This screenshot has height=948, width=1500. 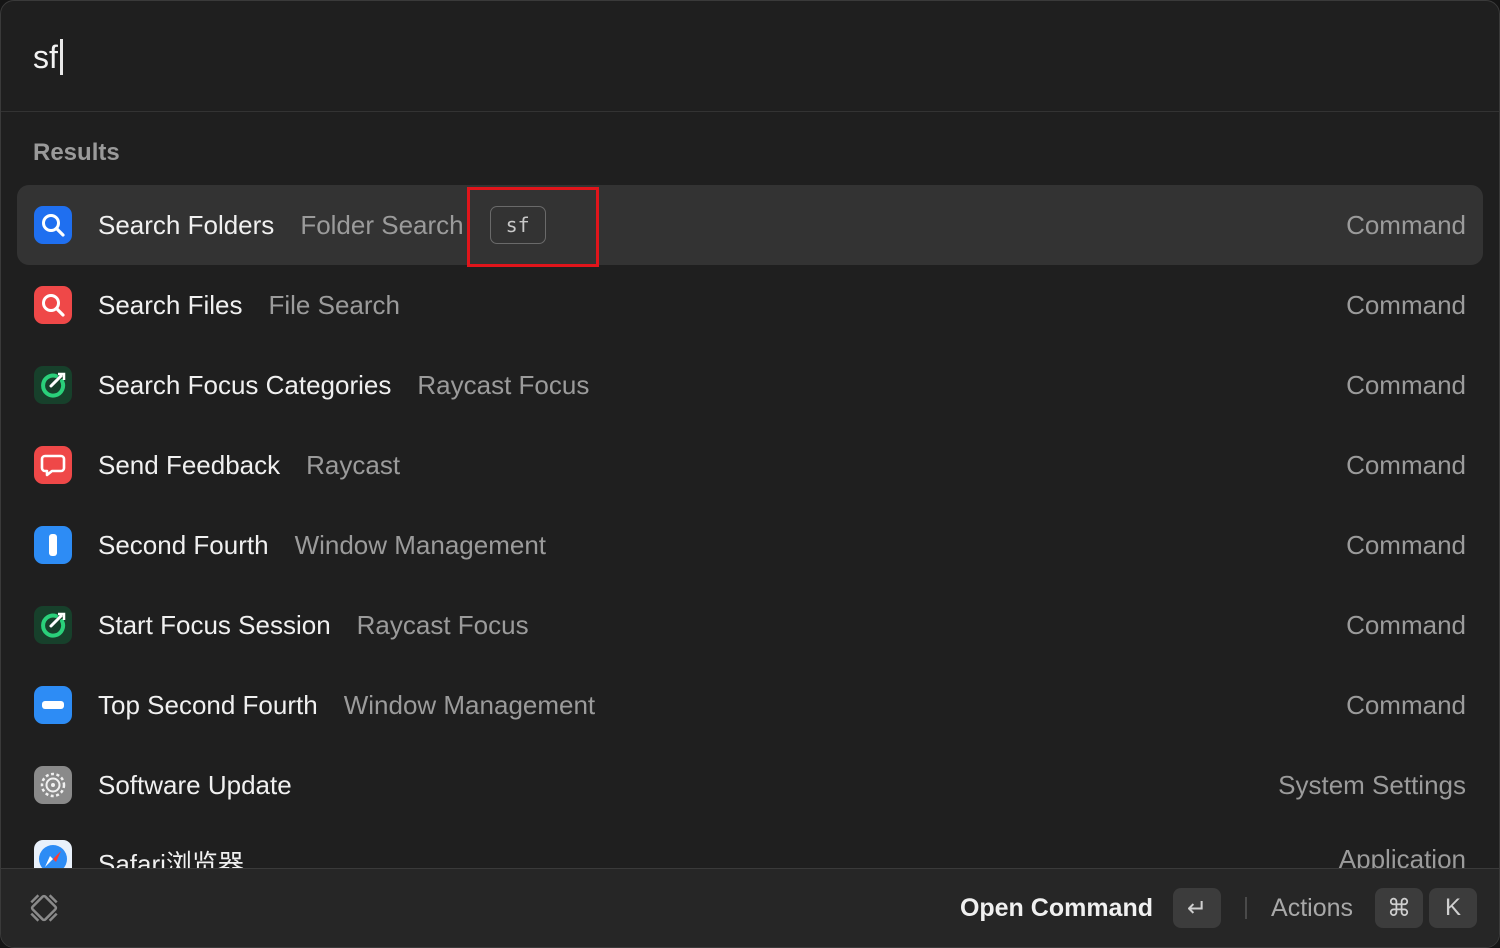 What do you see at coordinates (1056, 908) in the screenshot?
I see `open-command-button: Open Command` at bounding box center [1056, 908].